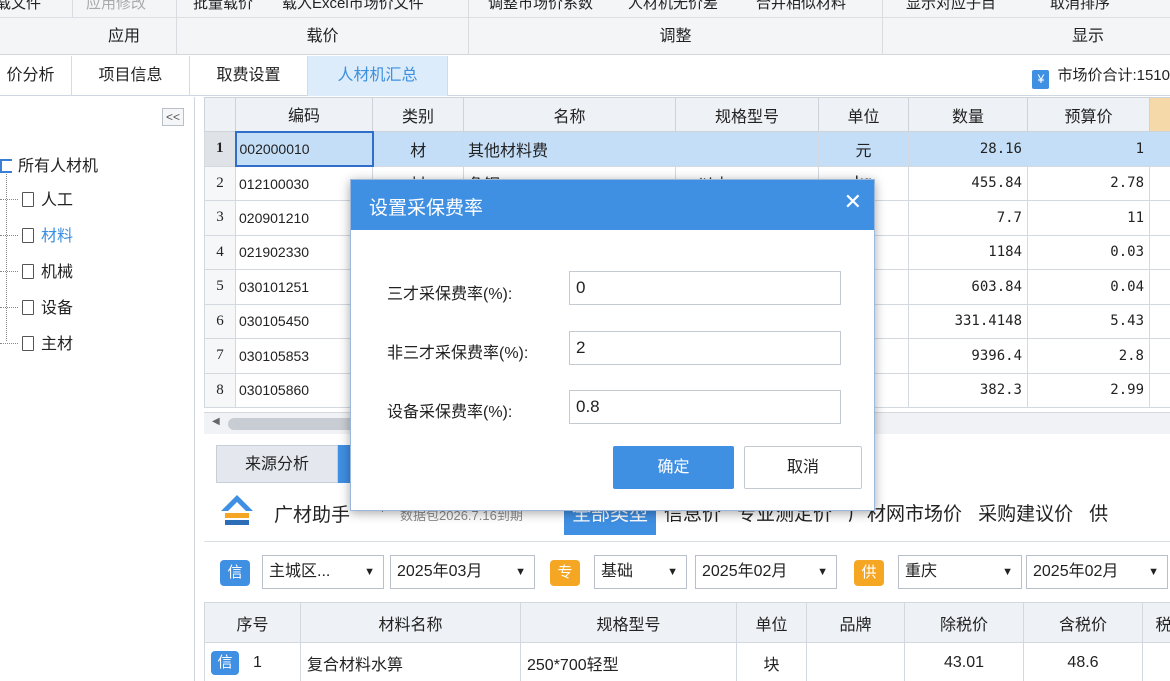  Describe the element at coordinates (964, 622) in the screenshot. I see `col-header-pre-tax-price: 除税价` at that location.